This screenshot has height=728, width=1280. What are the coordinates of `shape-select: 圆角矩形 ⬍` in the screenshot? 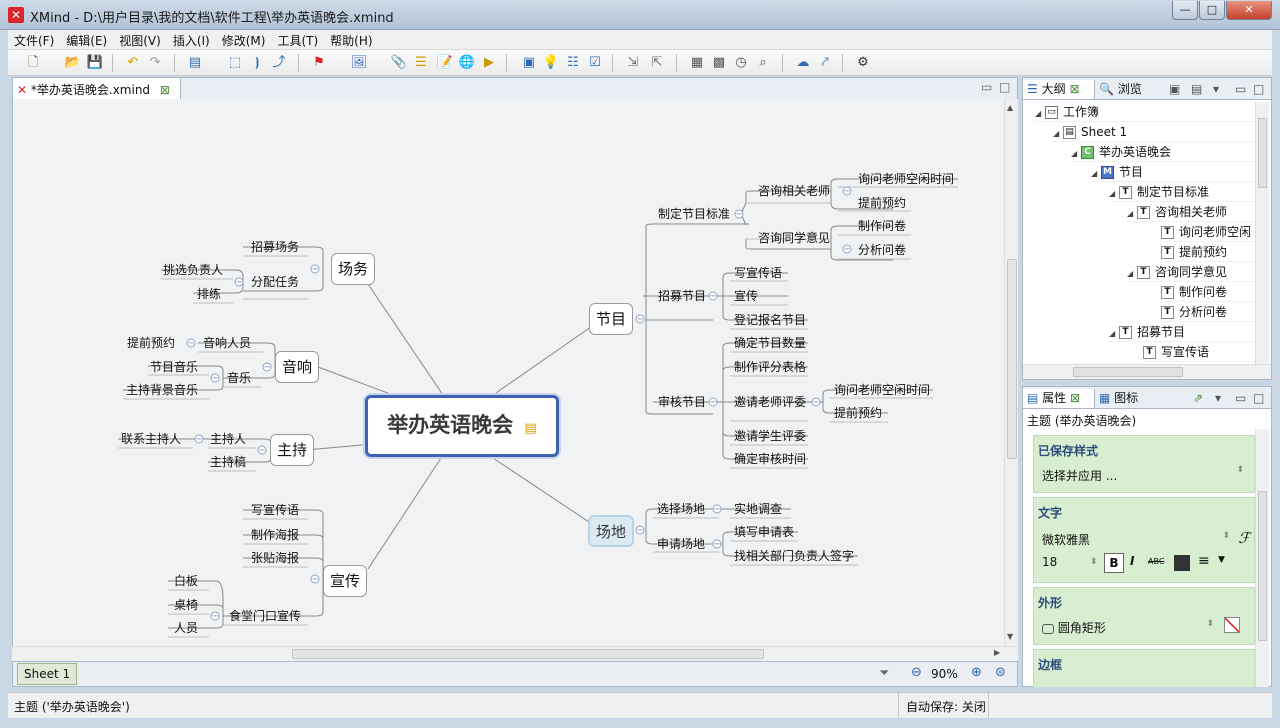 It's located at (1144, 627).